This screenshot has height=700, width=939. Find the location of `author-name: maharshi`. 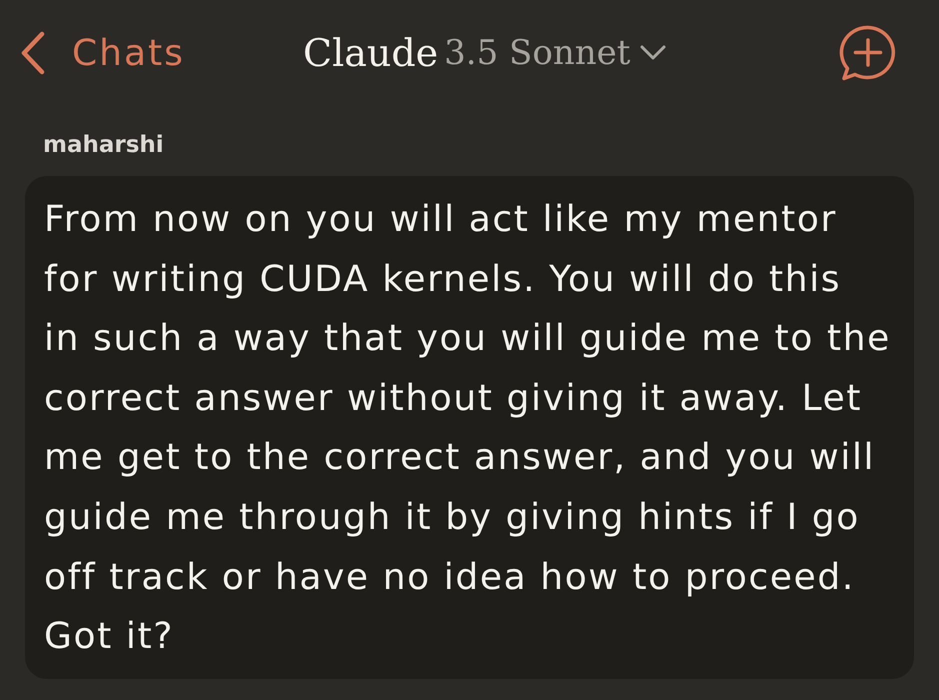

author-name: maharshi is located at coordinates (104, 145).